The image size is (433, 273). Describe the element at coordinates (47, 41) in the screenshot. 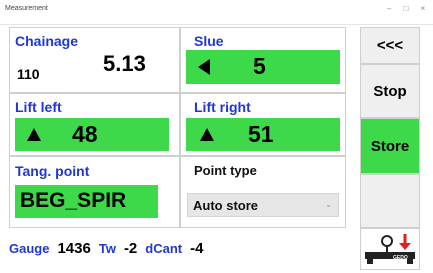

I see `chainage-label: Chainage` at that location.